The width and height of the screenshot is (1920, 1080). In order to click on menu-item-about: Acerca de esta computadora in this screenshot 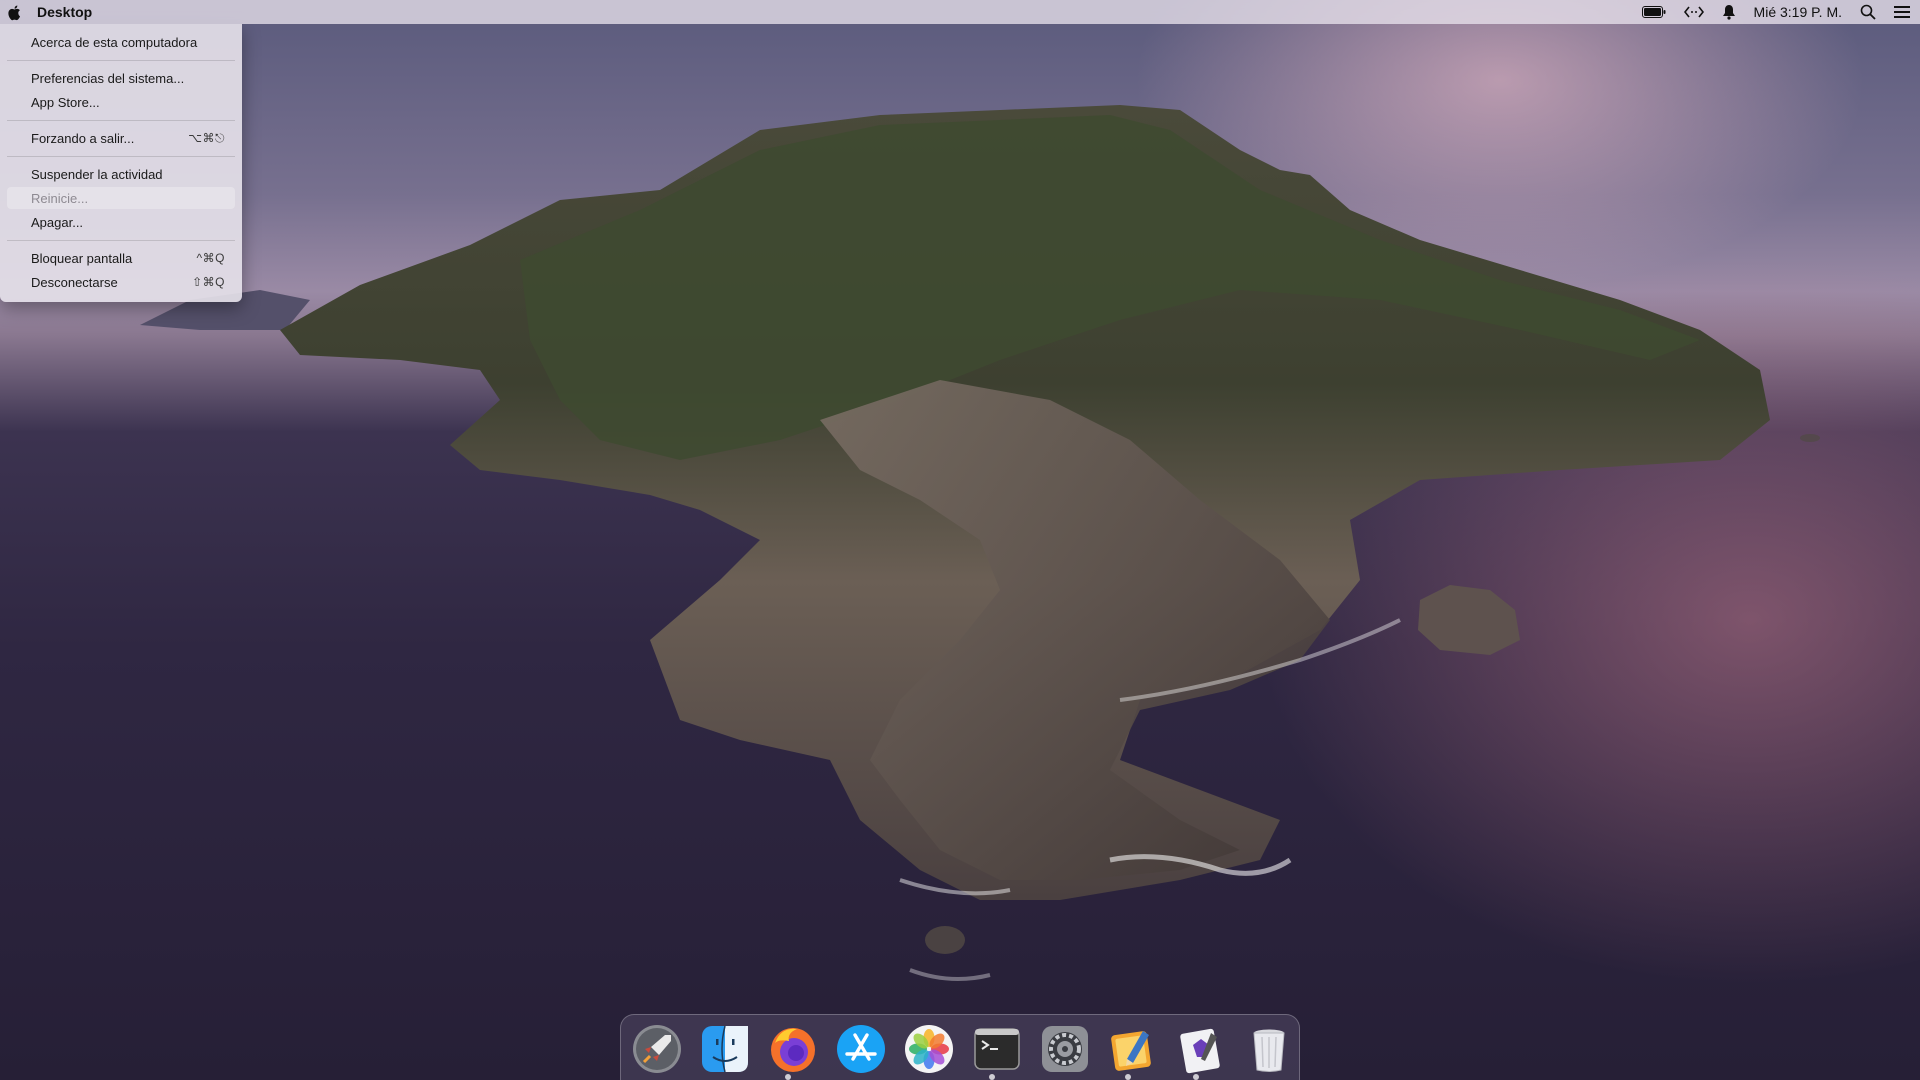, I will do `click(121, 42)`.